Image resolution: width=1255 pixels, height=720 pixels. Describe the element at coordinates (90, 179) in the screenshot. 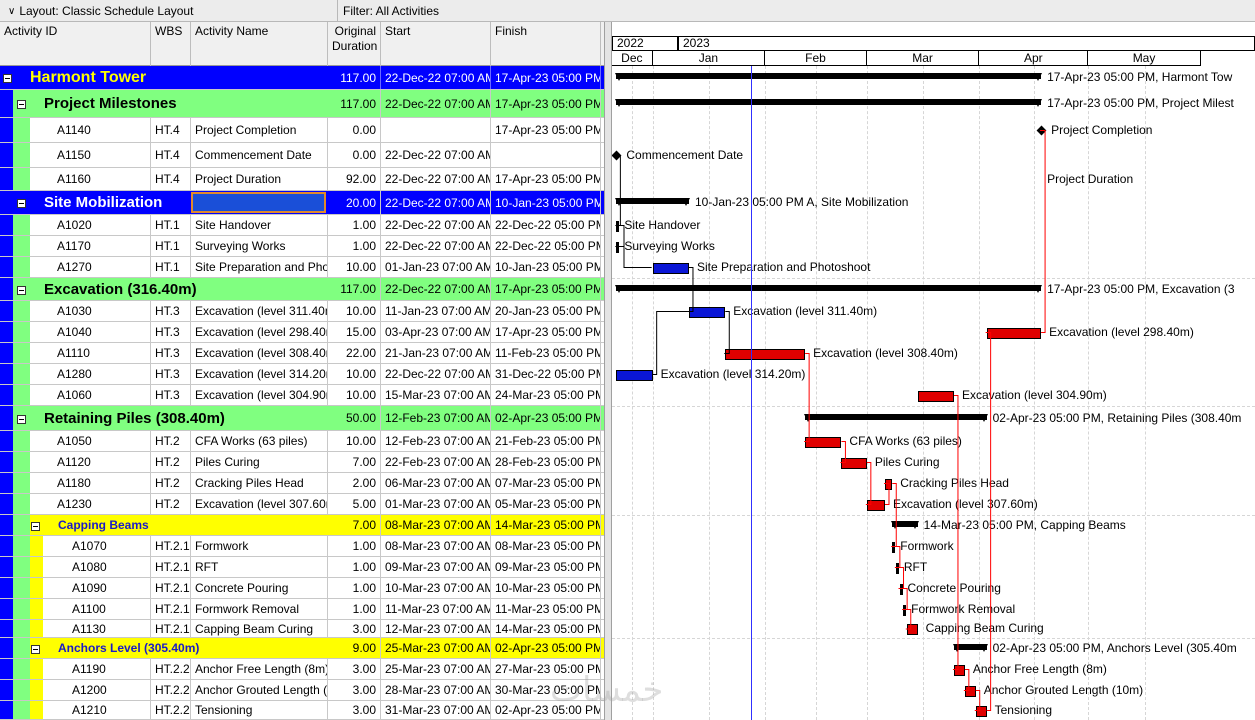

I see `cell-id: A1160` at that location.